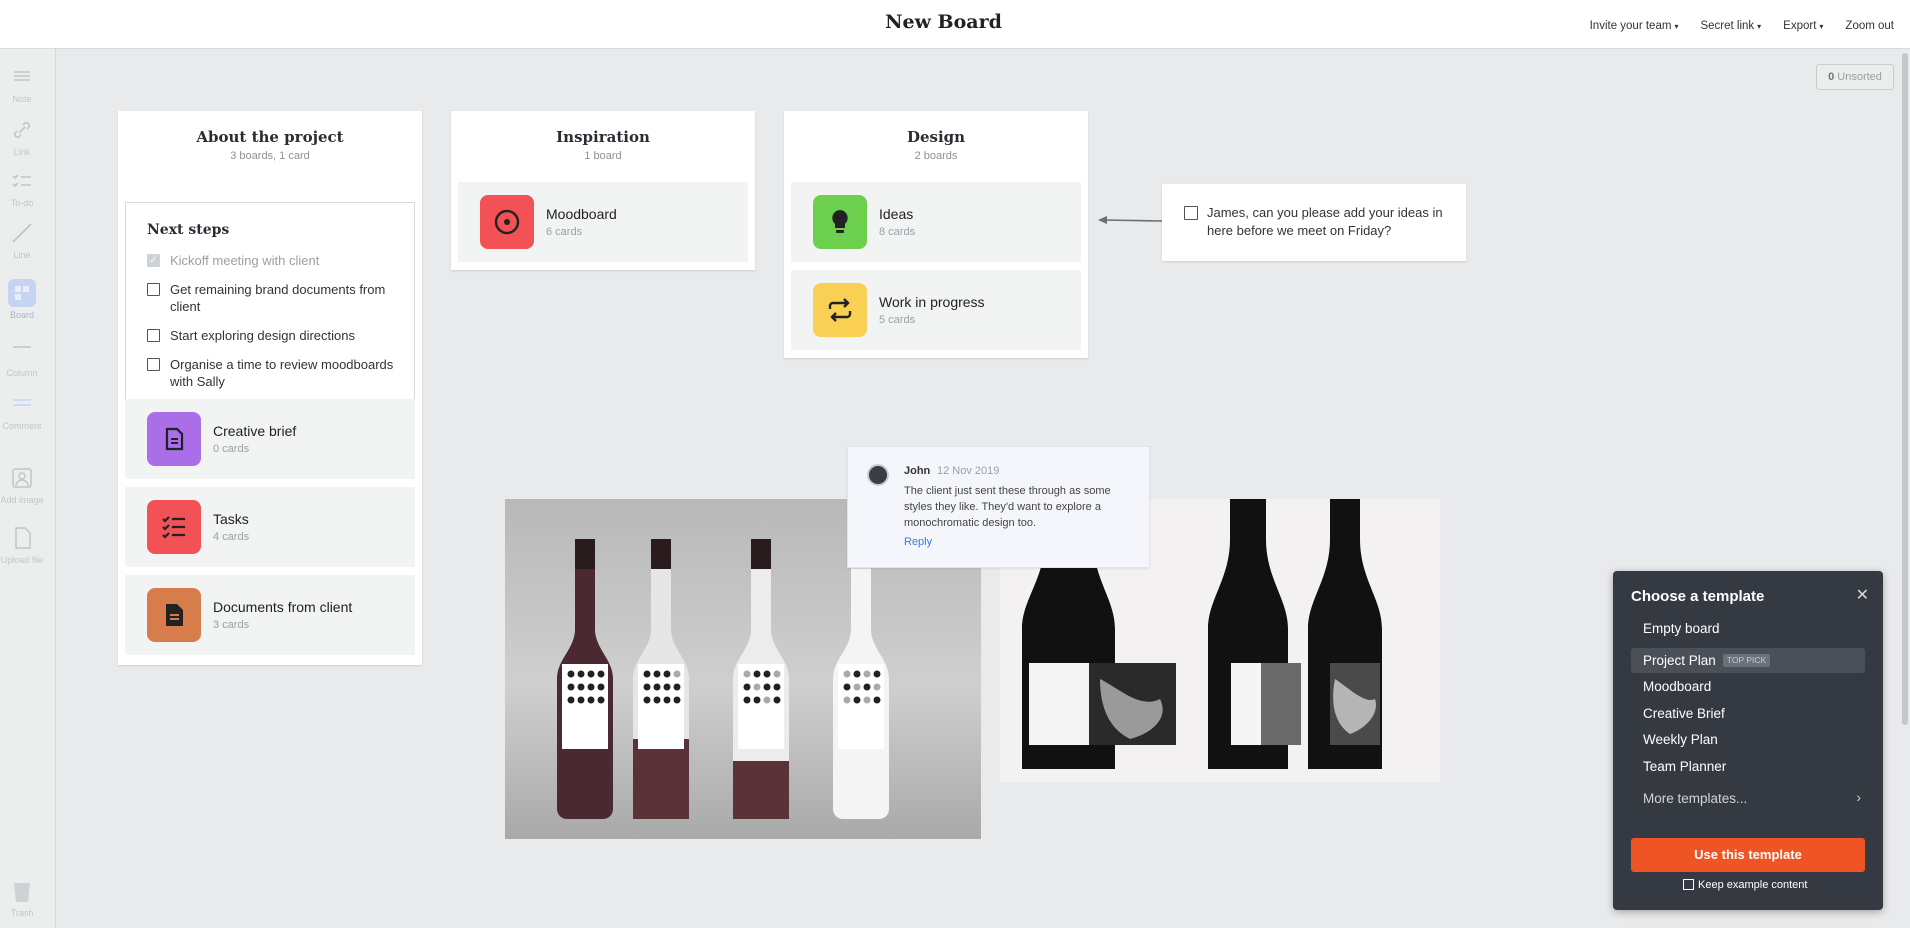 This screenshot has height=928, width=1910. Describe the element at coordinates (231, 625) in the screenshot. I see `board-count: 3 cards` at that location.